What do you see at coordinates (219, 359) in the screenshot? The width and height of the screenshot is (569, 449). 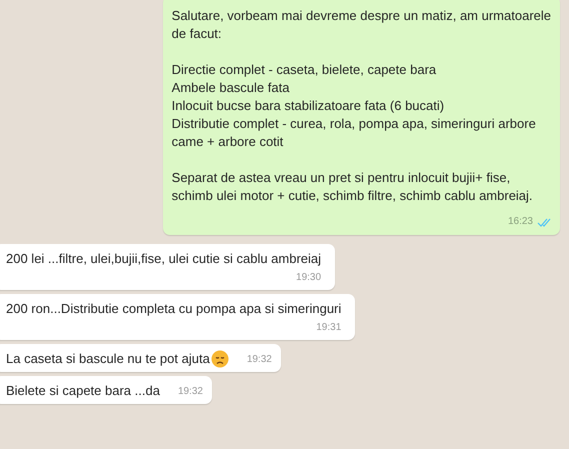 I see `sad-face-icon` at bounding box center [219, 359].